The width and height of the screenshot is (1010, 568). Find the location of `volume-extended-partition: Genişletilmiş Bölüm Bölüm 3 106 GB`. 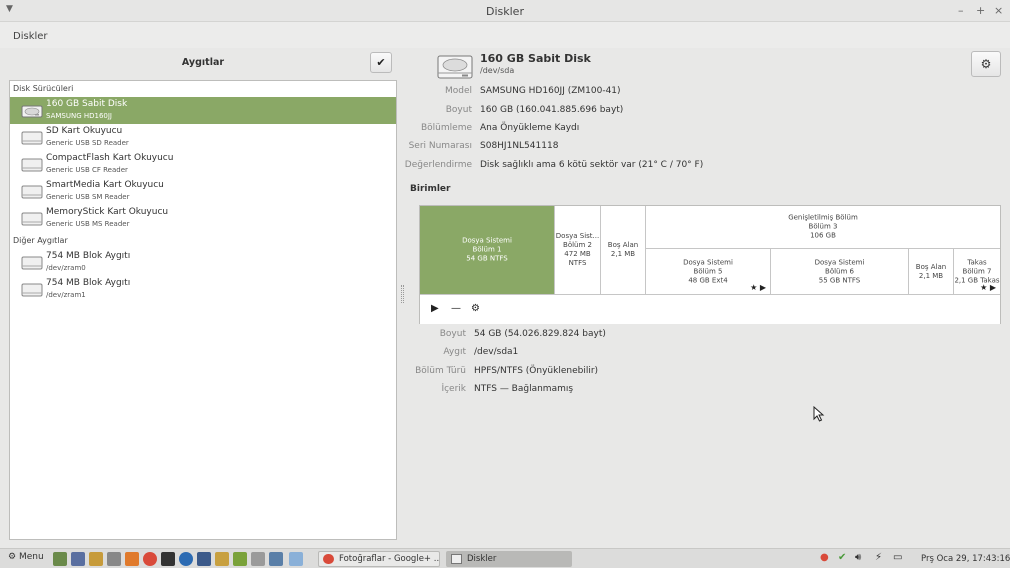

volume-extended-partition: Genişletilmiş Bölüm Bölüm 3 106 GB is located at coordinates (823, 227).